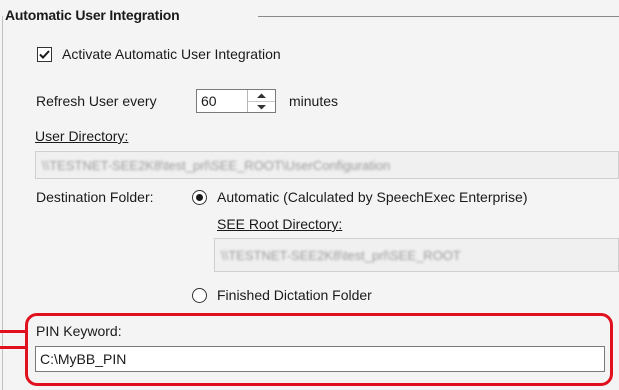 This screenshot has width=619, height=390. Describe the element at coordinates (199, 295) in the screenshot. I see `finished-radio` at that location.